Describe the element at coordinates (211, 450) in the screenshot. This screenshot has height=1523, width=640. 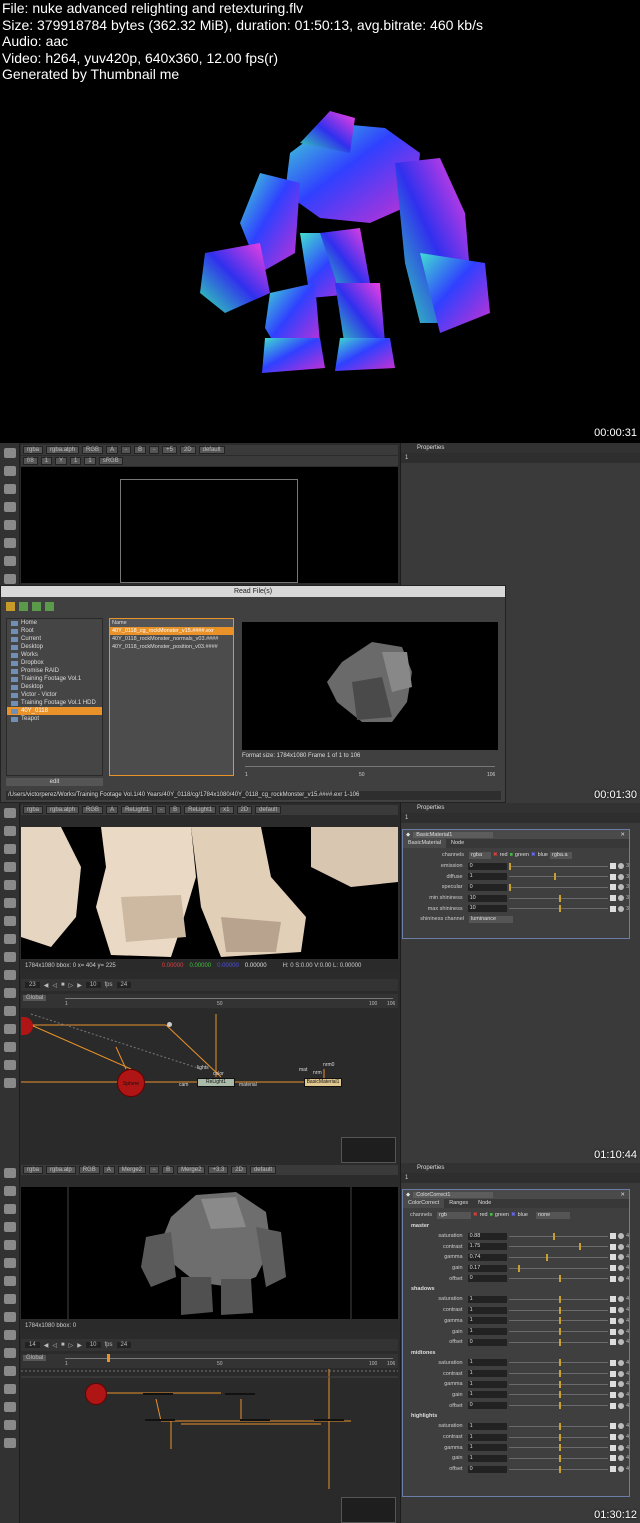
I see `lut-select: default` at that location.